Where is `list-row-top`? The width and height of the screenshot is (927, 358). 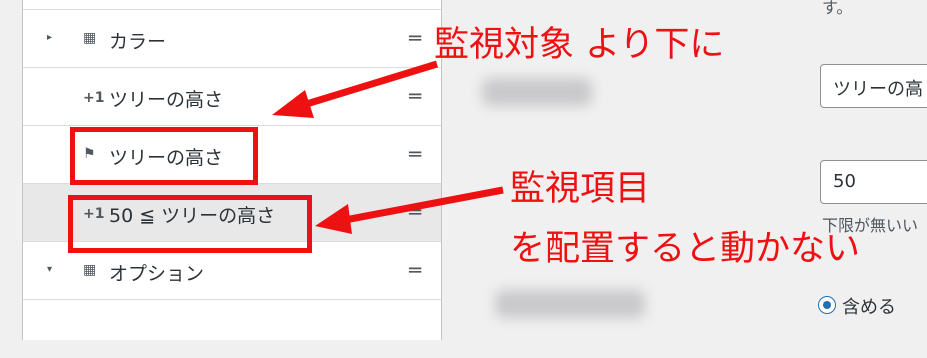 list-row-top is located at coordinates (232, 5).